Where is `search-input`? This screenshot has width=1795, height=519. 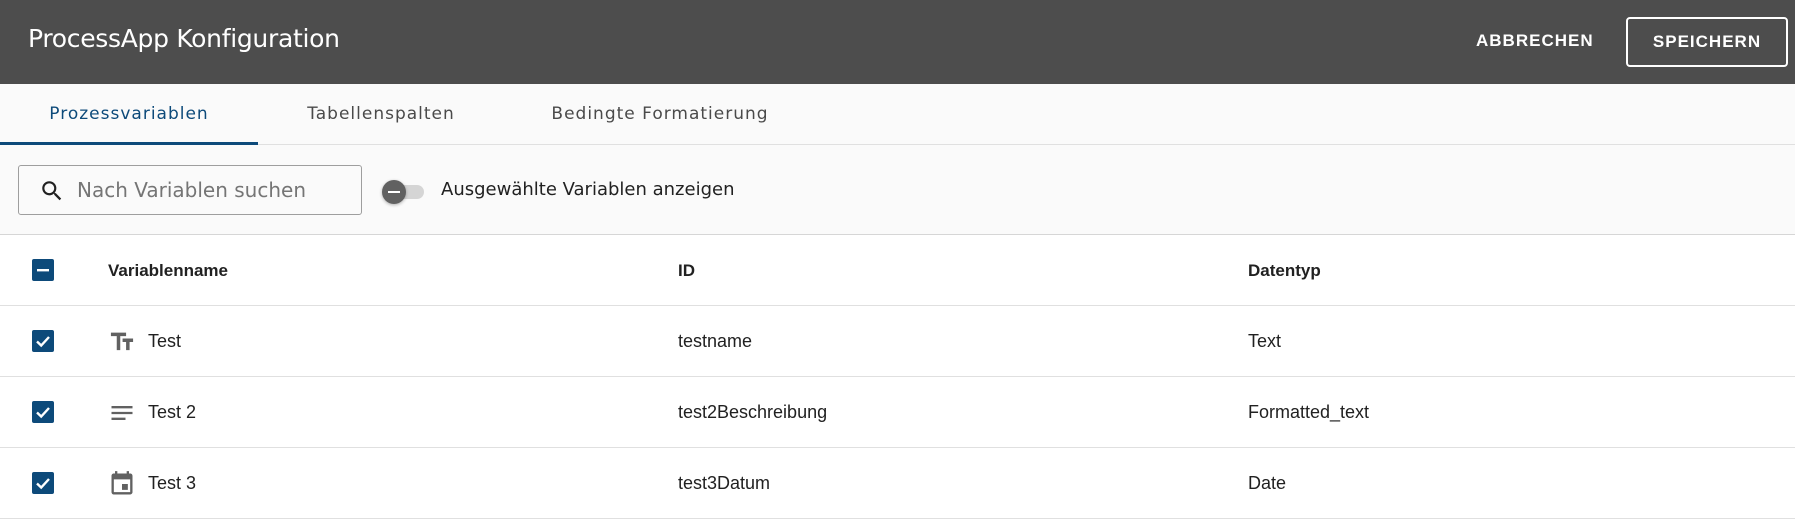 search-input is located at coordinates (212, 190).